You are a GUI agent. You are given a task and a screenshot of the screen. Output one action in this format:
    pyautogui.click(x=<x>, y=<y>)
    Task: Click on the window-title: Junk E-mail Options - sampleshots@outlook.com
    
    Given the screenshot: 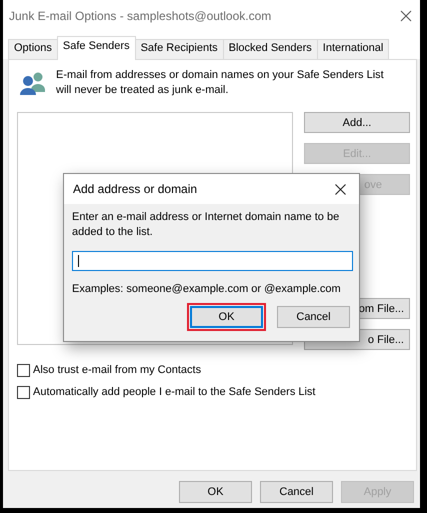 What is the action you would take?
    pyautogui.click(x=140, y=15)
    